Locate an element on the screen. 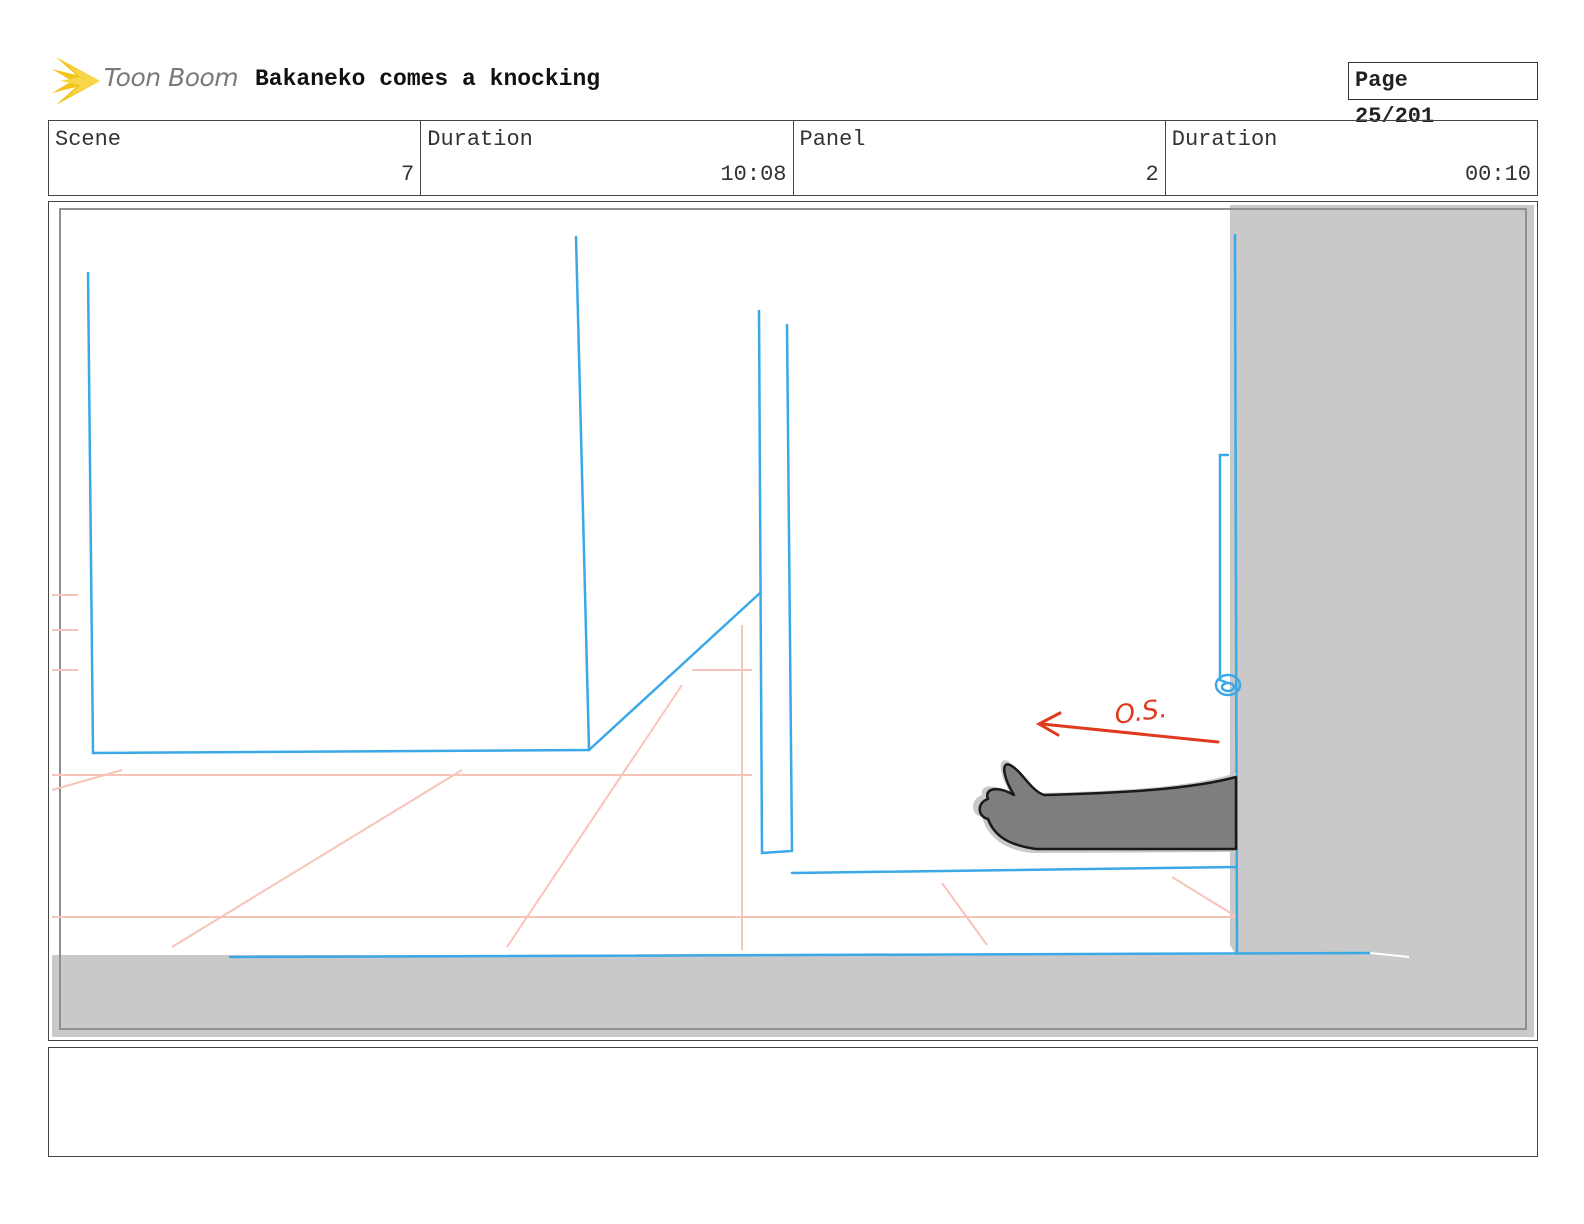  page-indicator: Page 25/201 is located at coordinates (1443, 95).